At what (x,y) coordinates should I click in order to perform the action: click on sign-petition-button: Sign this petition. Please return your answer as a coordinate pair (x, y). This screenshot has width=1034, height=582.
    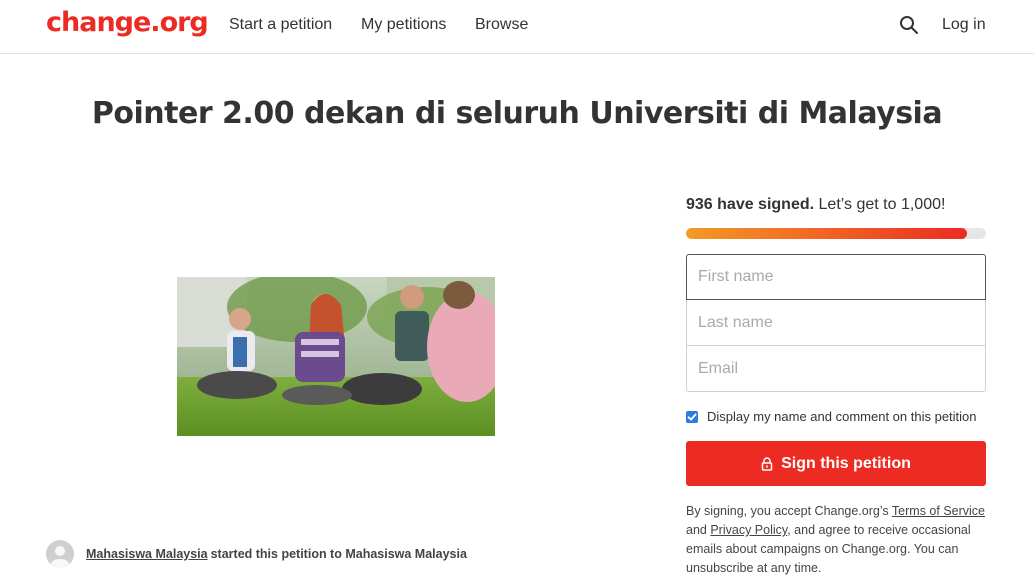
    Looking at the image, I should click on (836, 463).